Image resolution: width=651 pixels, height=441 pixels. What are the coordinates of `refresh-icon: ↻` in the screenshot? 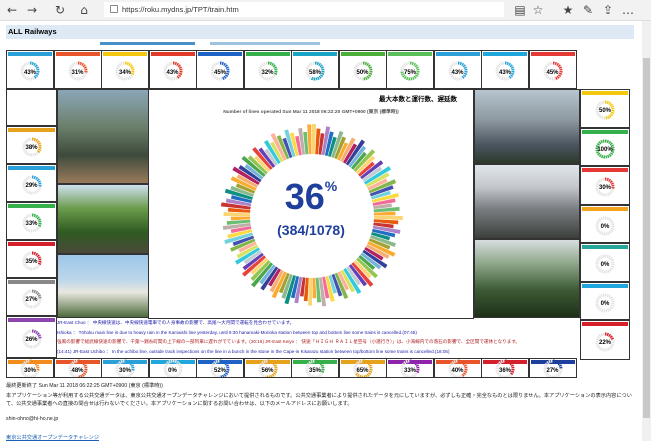 It's located at (60, 10).